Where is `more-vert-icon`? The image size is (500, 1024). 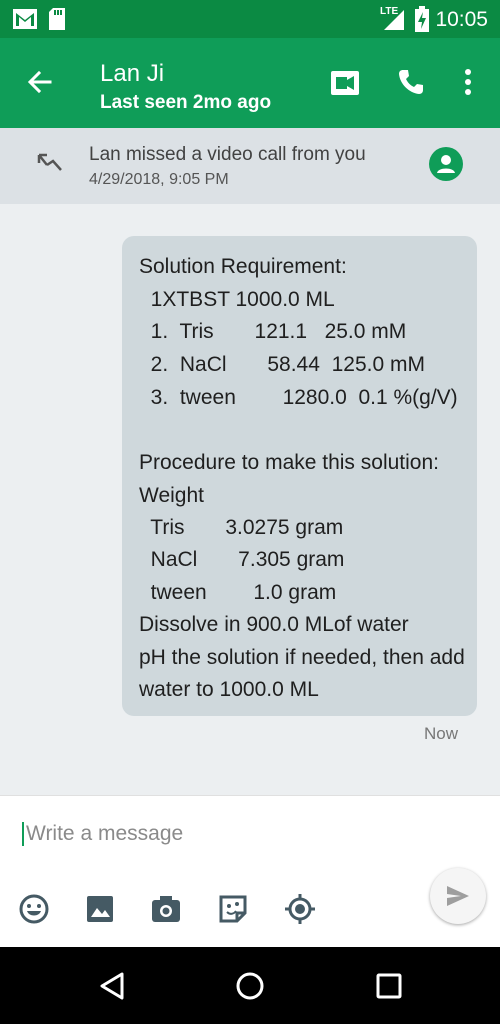 more-vert-icon is located at coordinates (468, 82).